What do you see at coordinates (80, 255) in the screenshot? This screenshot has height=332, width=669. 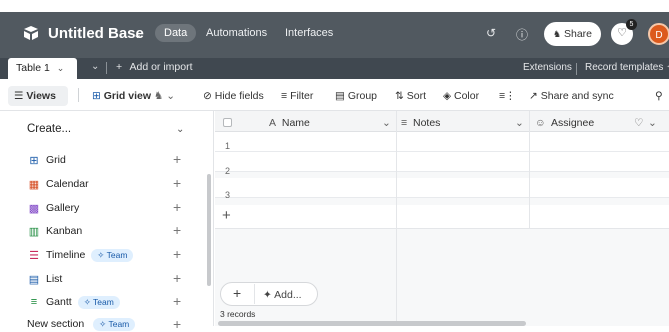 I see `sidebar-item-timeline: ☰ Timeline ✧ Team` at bounding box center [80, 255].